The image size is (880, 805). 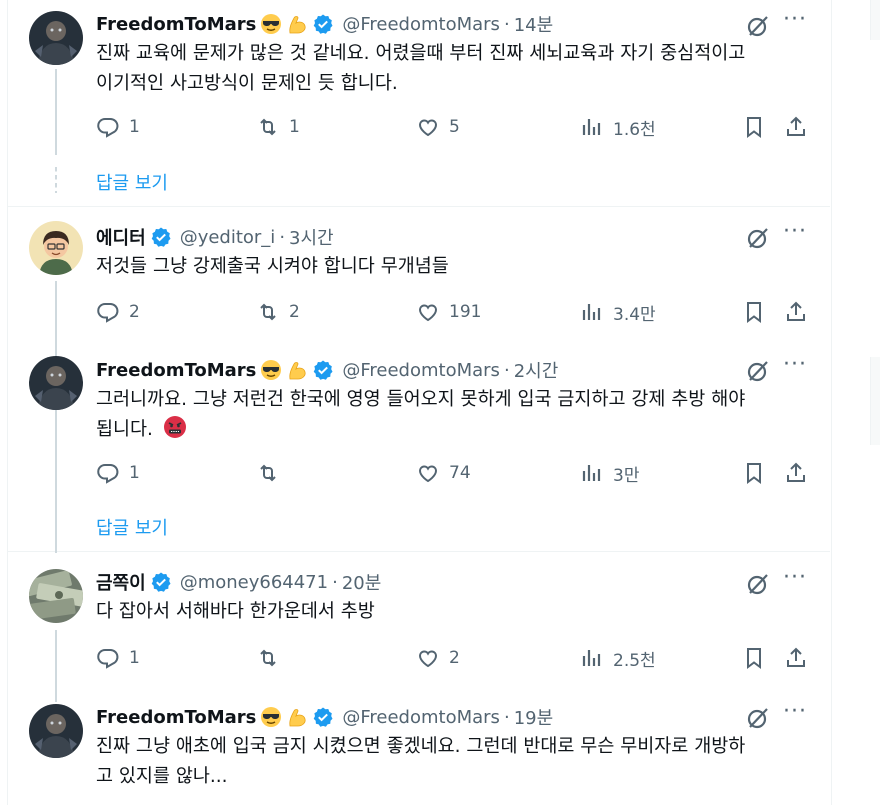 I want to click on repost-button: 1, so click(x=278, y=127).